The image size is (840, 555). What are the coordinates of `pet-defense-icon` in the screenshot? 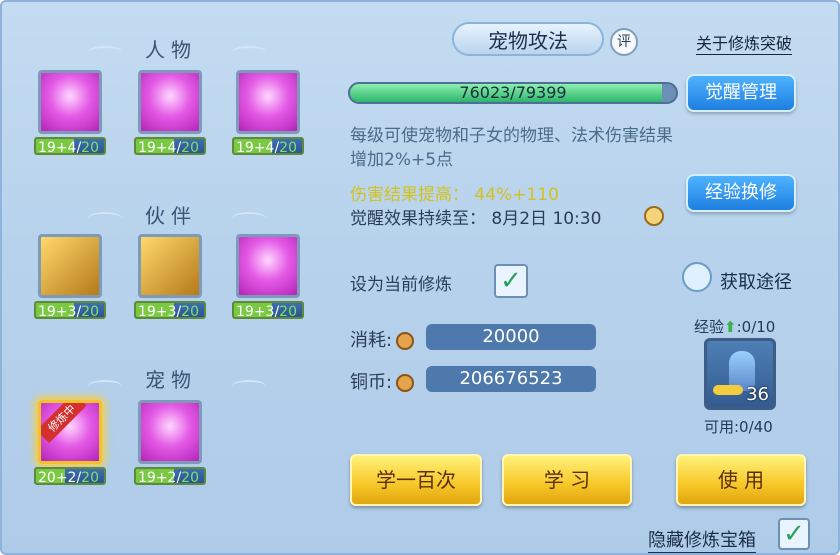 It's located at (170, 432).